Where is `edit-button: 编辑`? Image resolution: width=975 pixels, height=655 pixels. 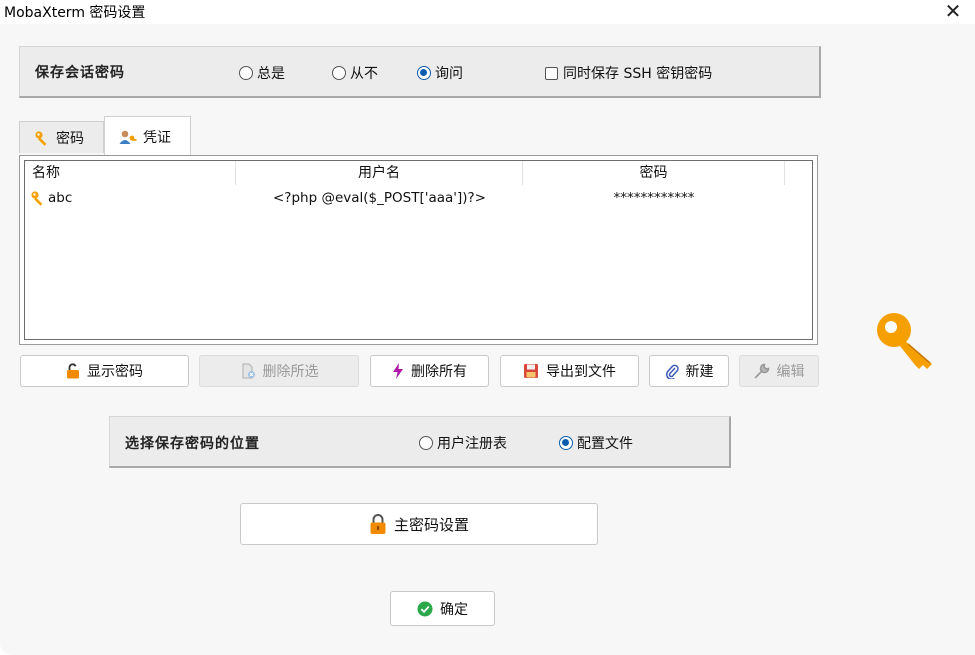
edit-button: 编辑 is located at coordinates (779, 371).